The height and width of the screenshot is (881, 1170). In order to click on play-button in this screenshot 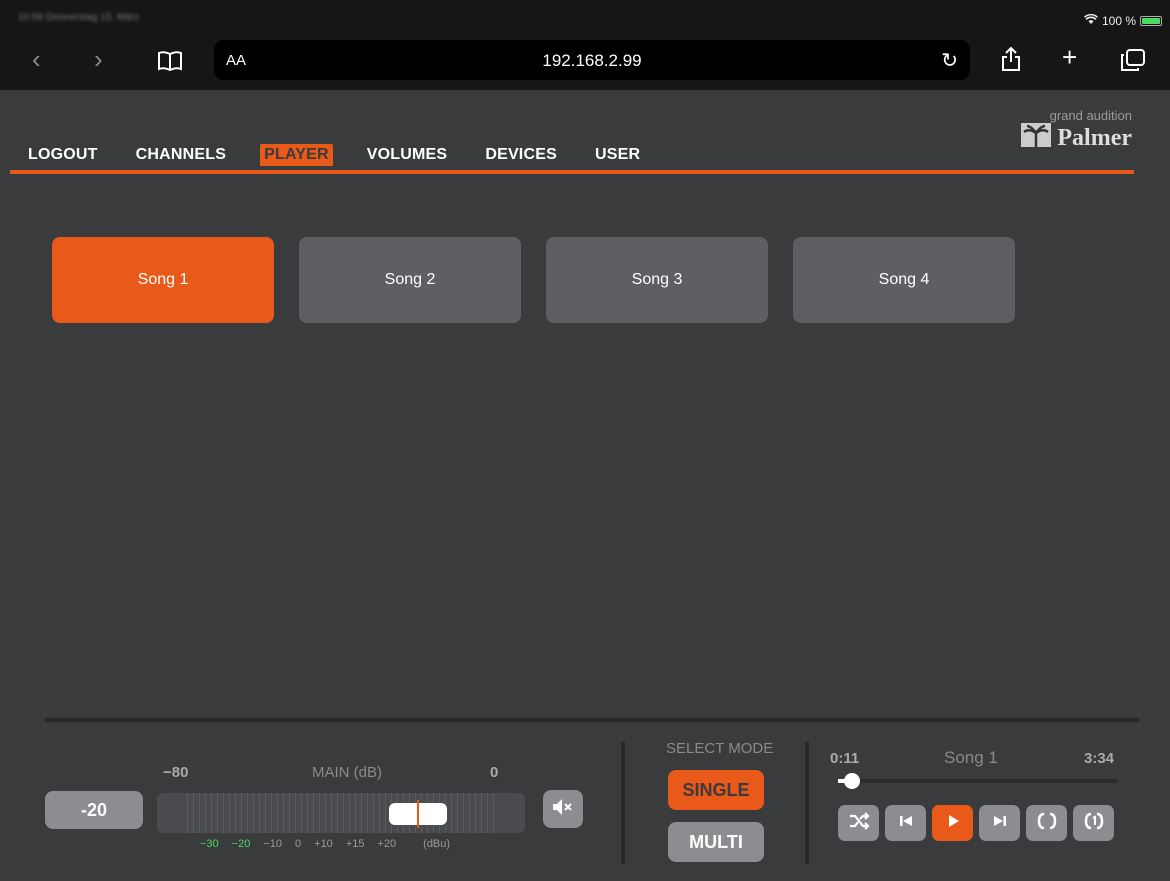, I will do `click(952, 823)`.